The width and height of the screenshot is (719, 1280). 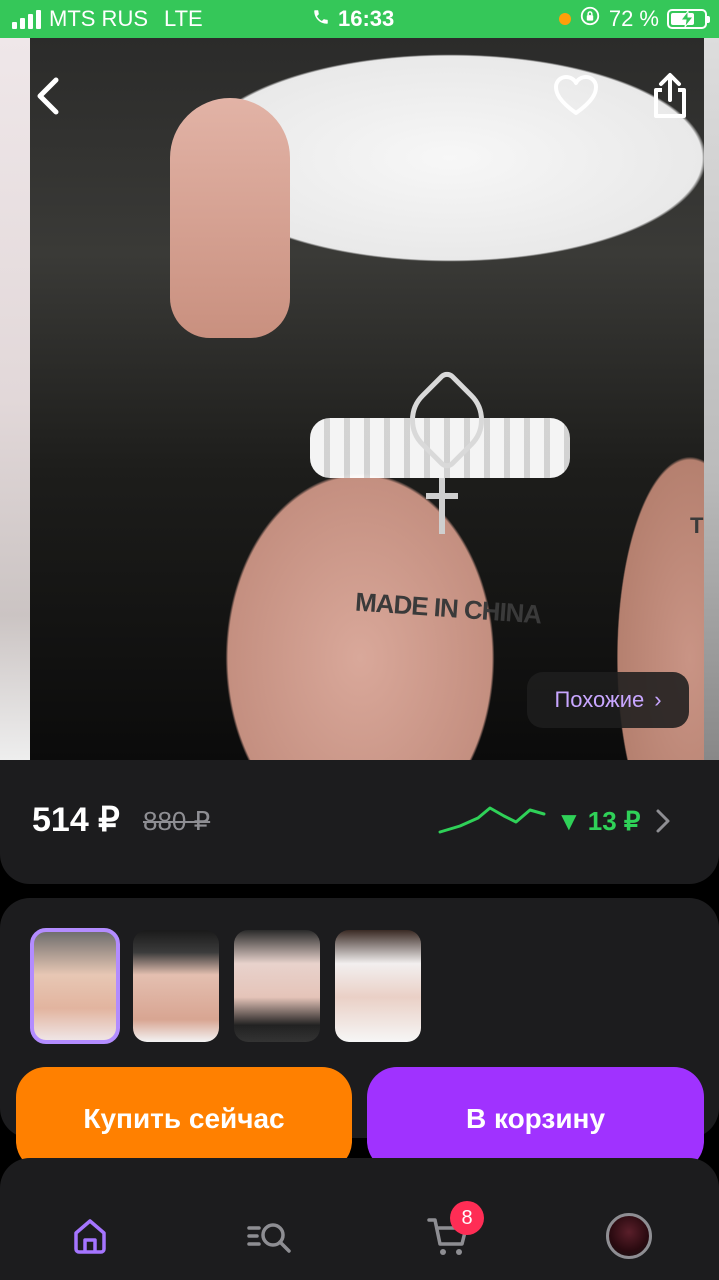 I want to click on photo-cross, so click(x=442, y=506).